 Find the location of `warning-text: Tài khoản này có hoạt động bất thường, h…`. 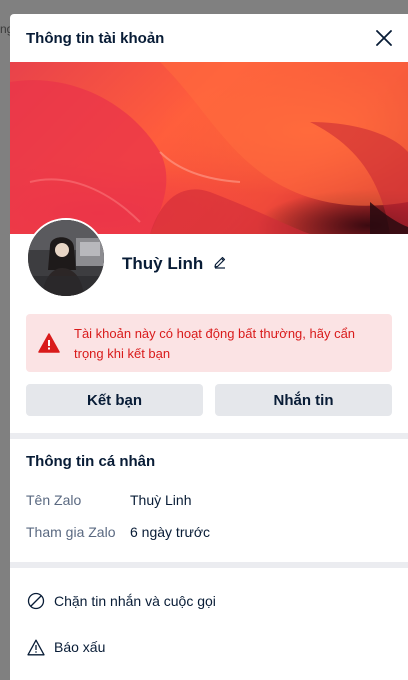

warning-text: Tài khoản này có hoạt động bất thường, h… is located at coordinates (215, 343).